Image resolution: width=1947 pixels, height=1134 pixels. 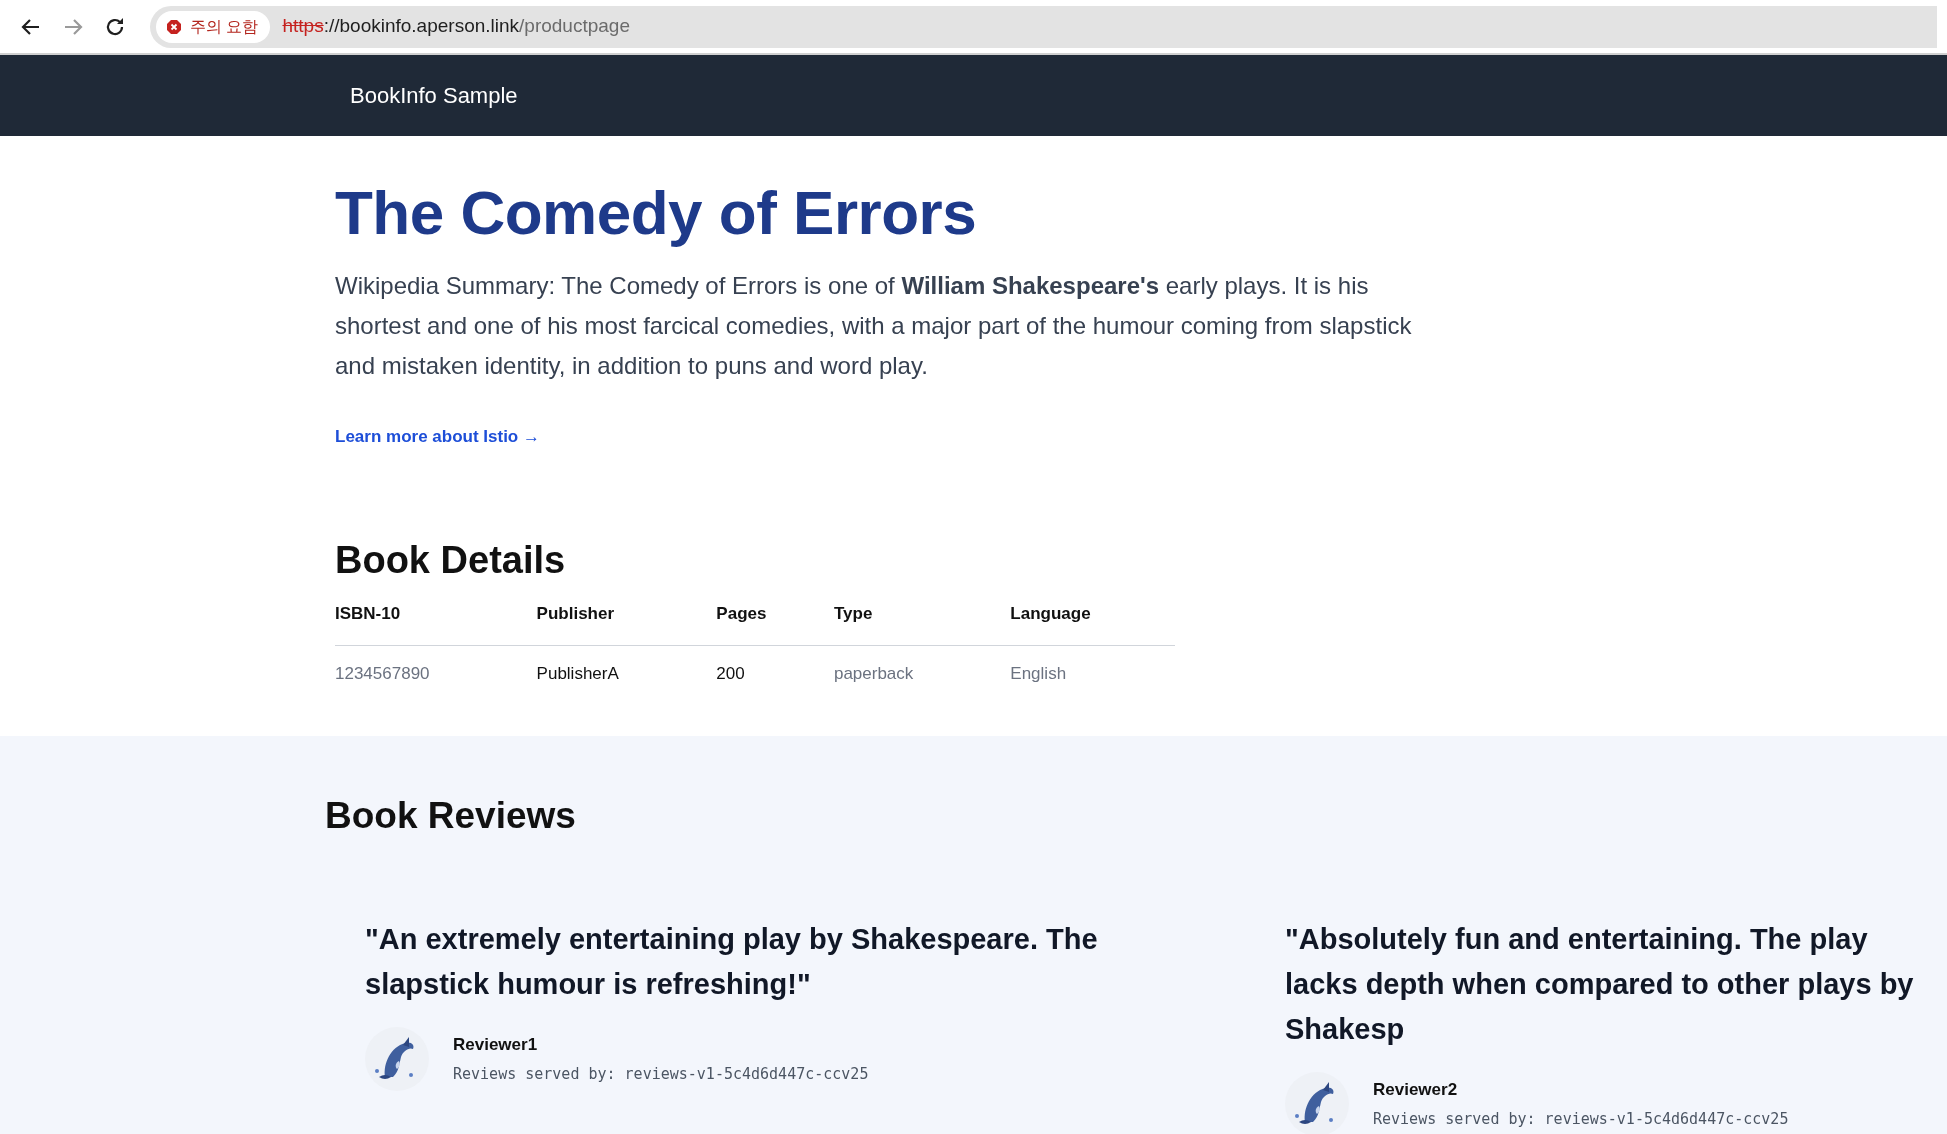 I want to click on review-quote: "An extremely entertaining play by Shakespeare. The slapstick humour is refreshing!", so click(x=732, y=961).